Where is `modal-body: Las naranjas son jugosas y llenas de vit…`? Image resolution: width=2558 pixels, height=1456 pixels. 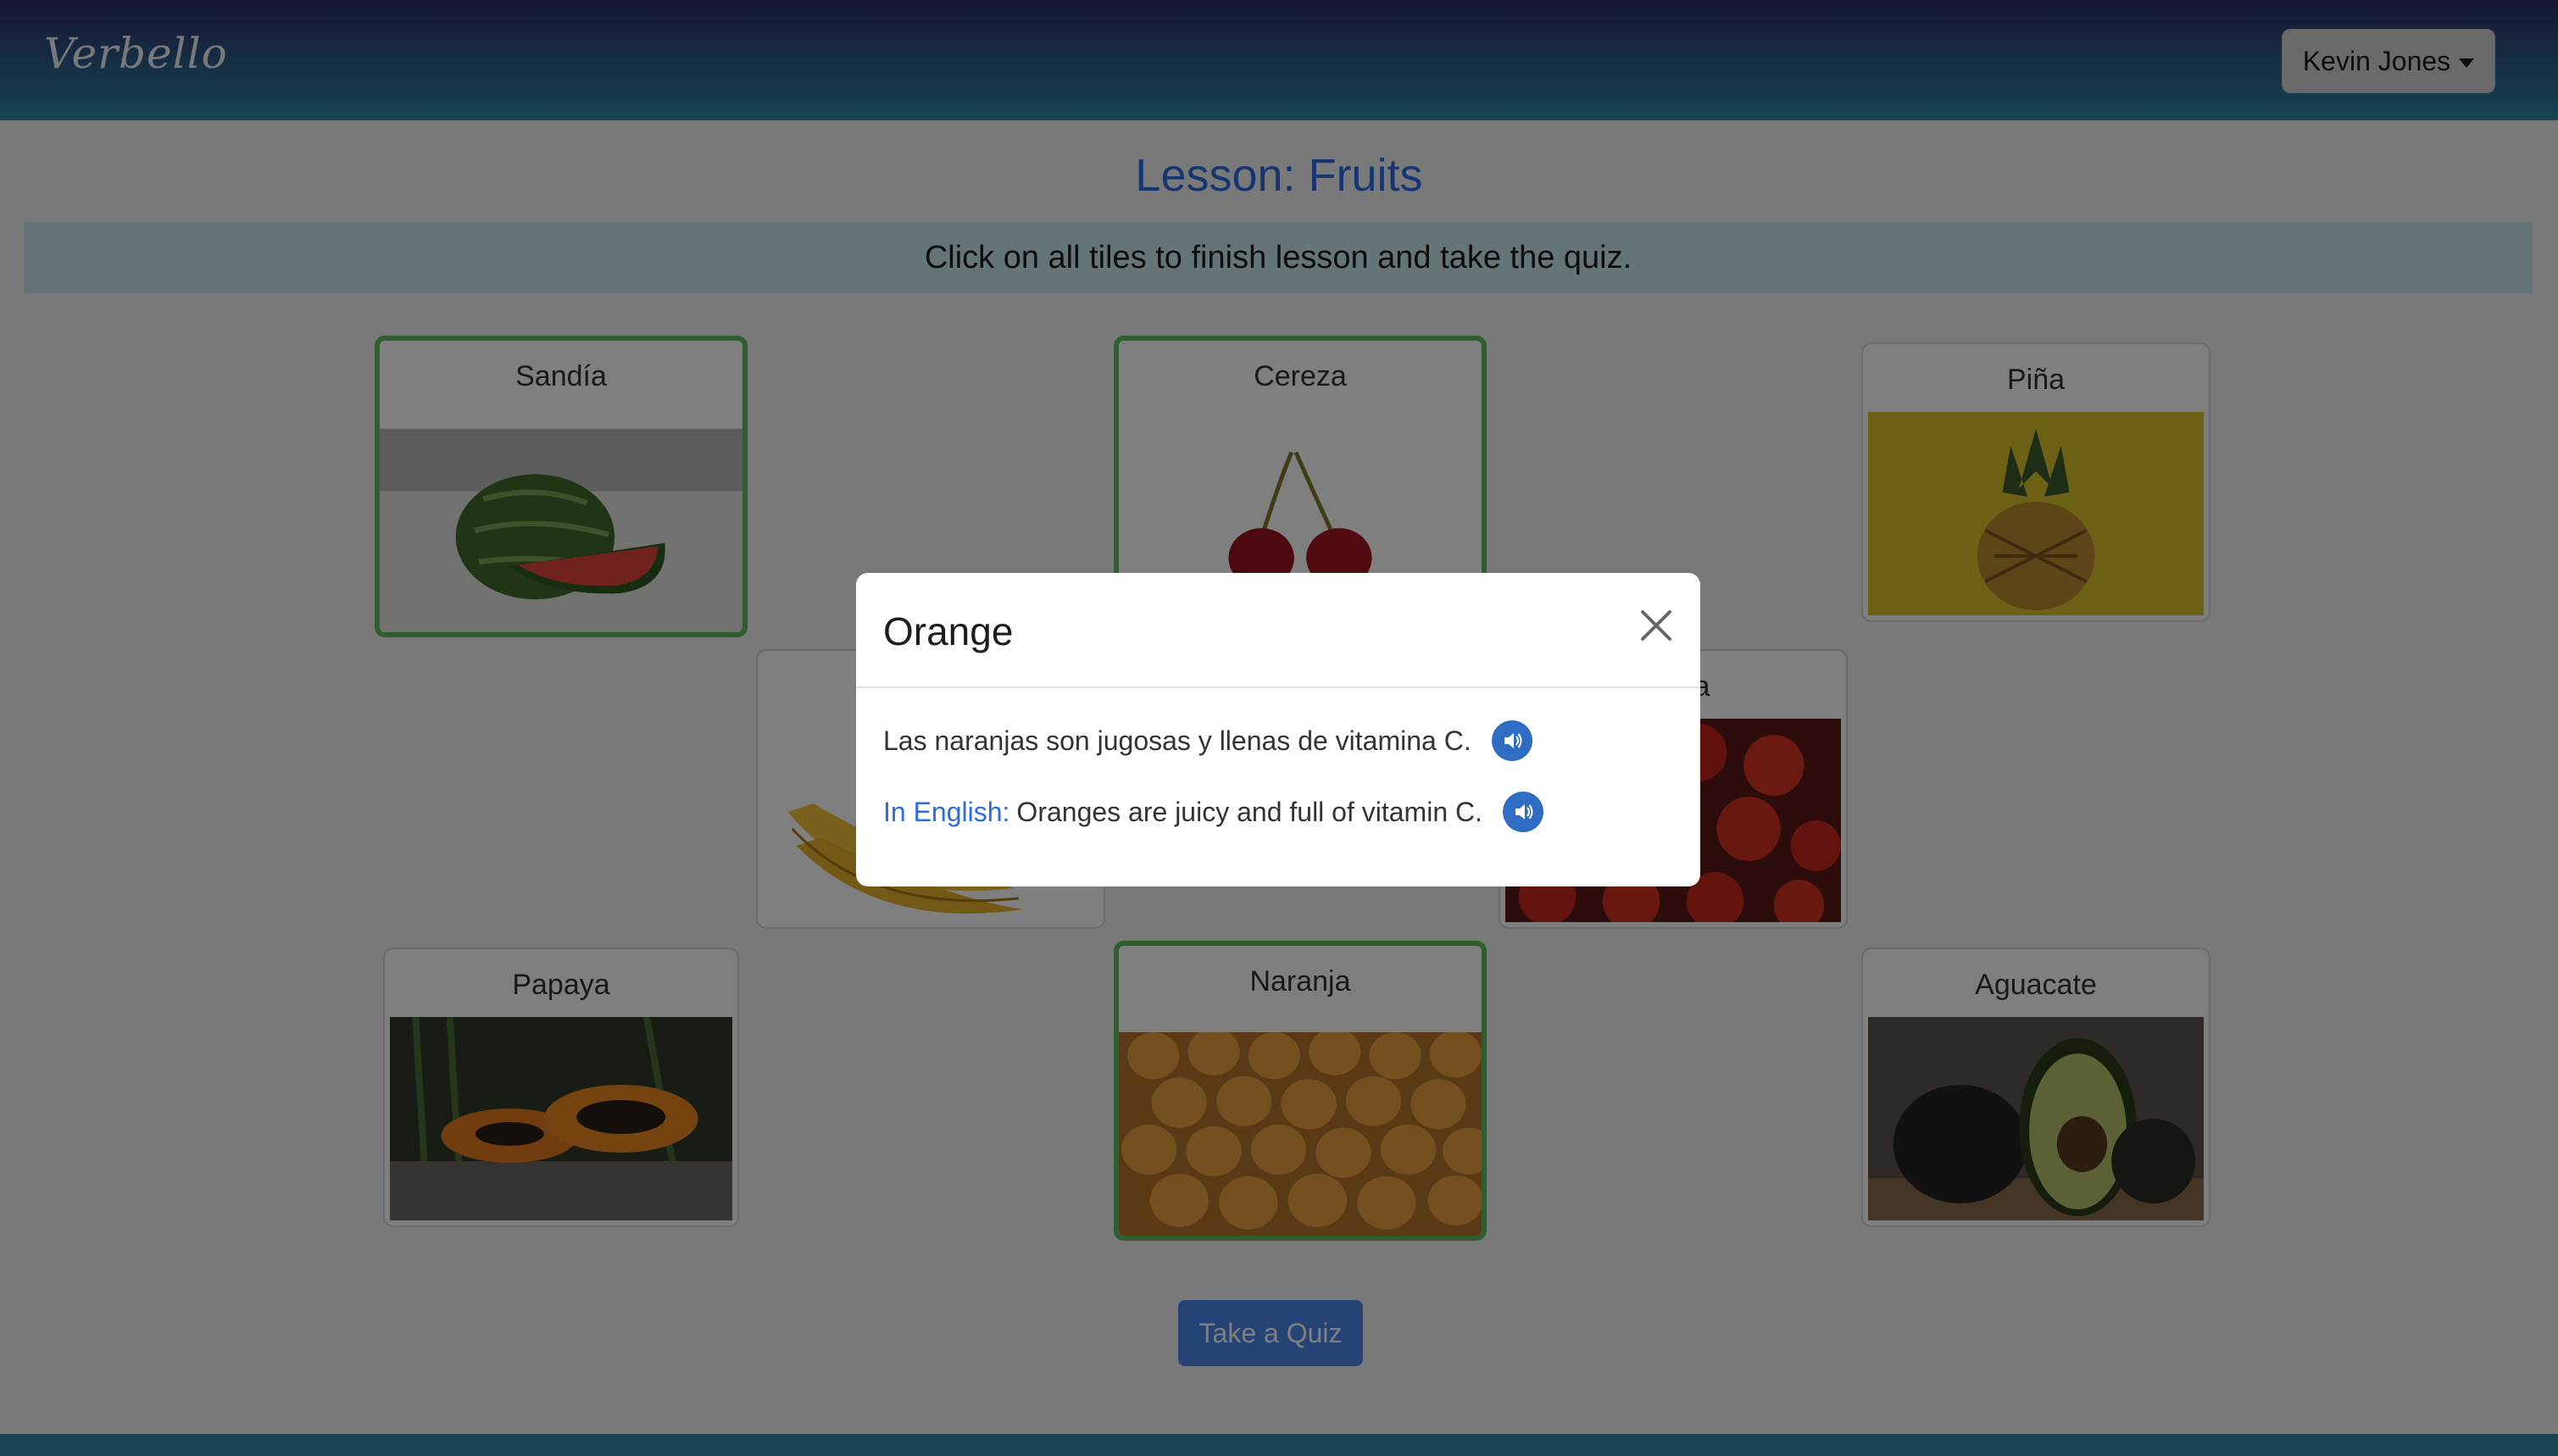 modal-body: Las naranjas son jugosas y llenas de vit… is located at coordinates (1278, 760).